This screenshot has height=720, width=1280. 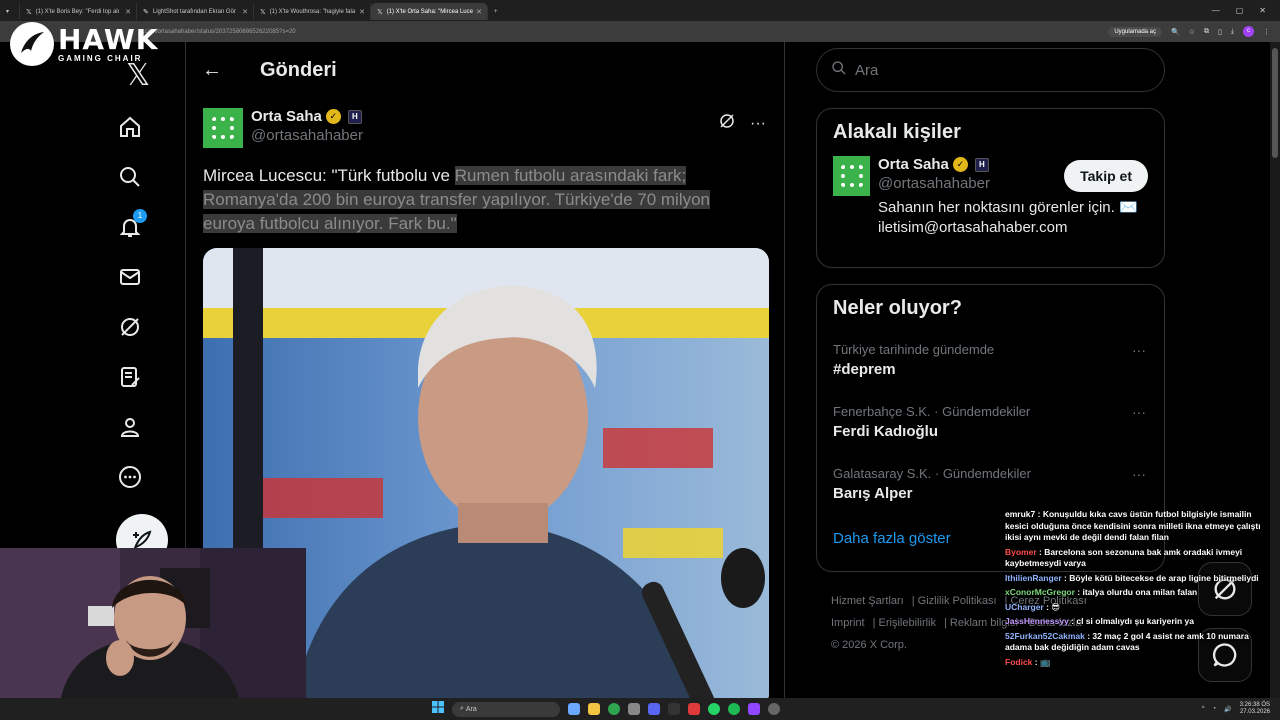 I want to click on file-explorer-icon, so click(x=594, y=709).